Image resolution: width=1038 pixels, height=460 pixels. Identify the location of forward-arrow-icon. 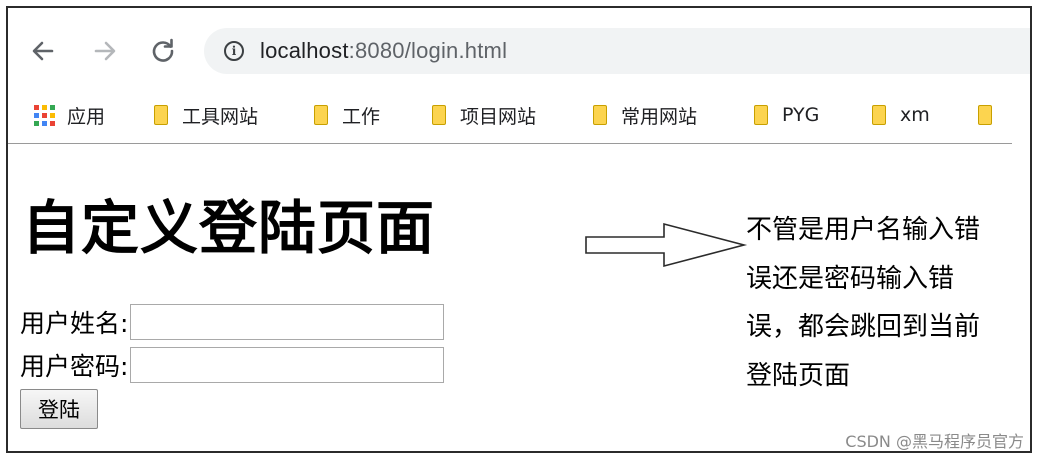
(105, 51).